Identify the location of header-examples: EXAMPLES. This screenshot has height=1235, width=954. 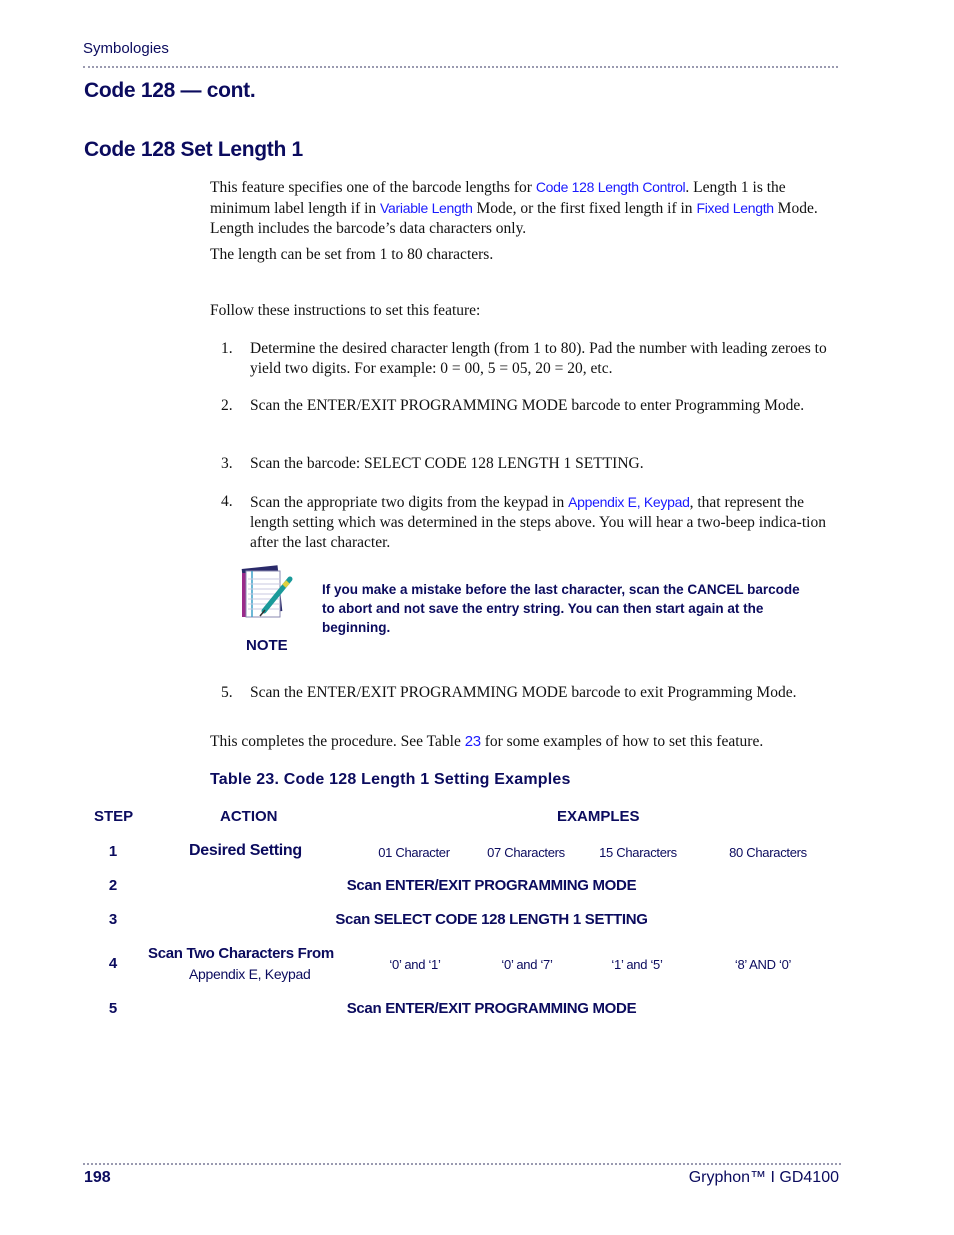
(598, 816).